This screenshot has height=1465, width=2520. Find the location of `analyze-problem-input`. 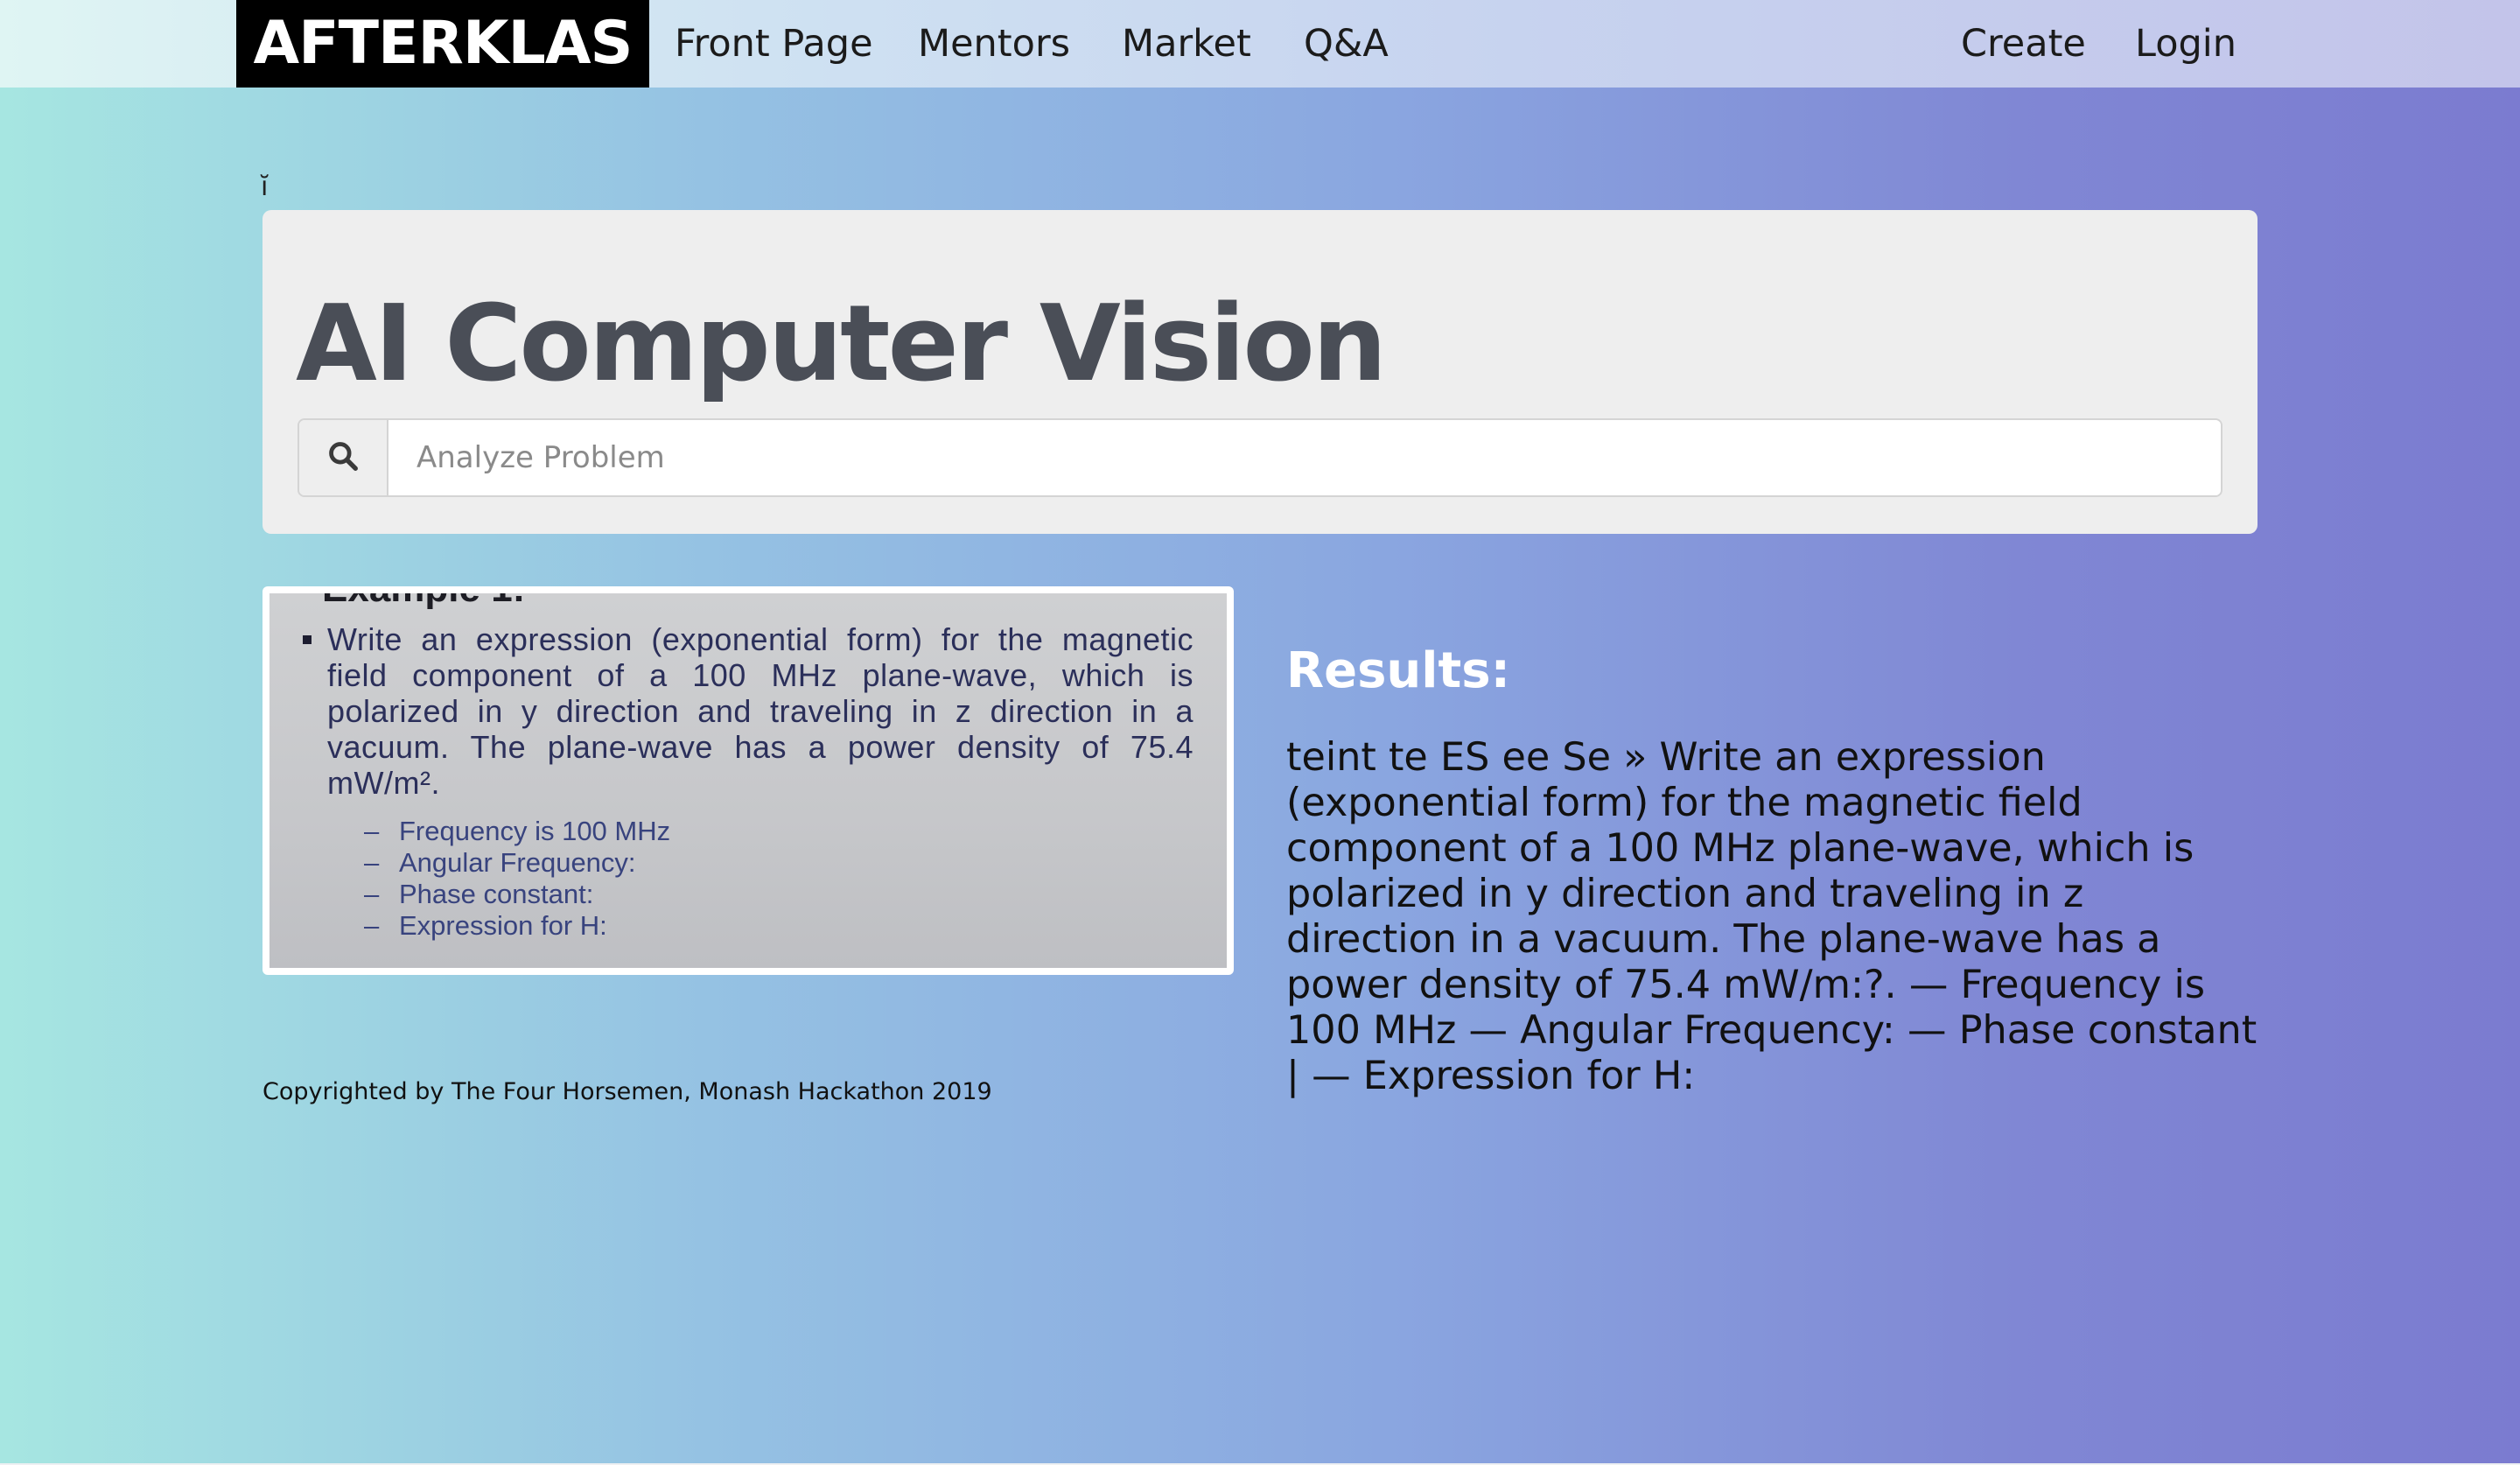

analyze-problem-input is located at coordinates (1304, 457).